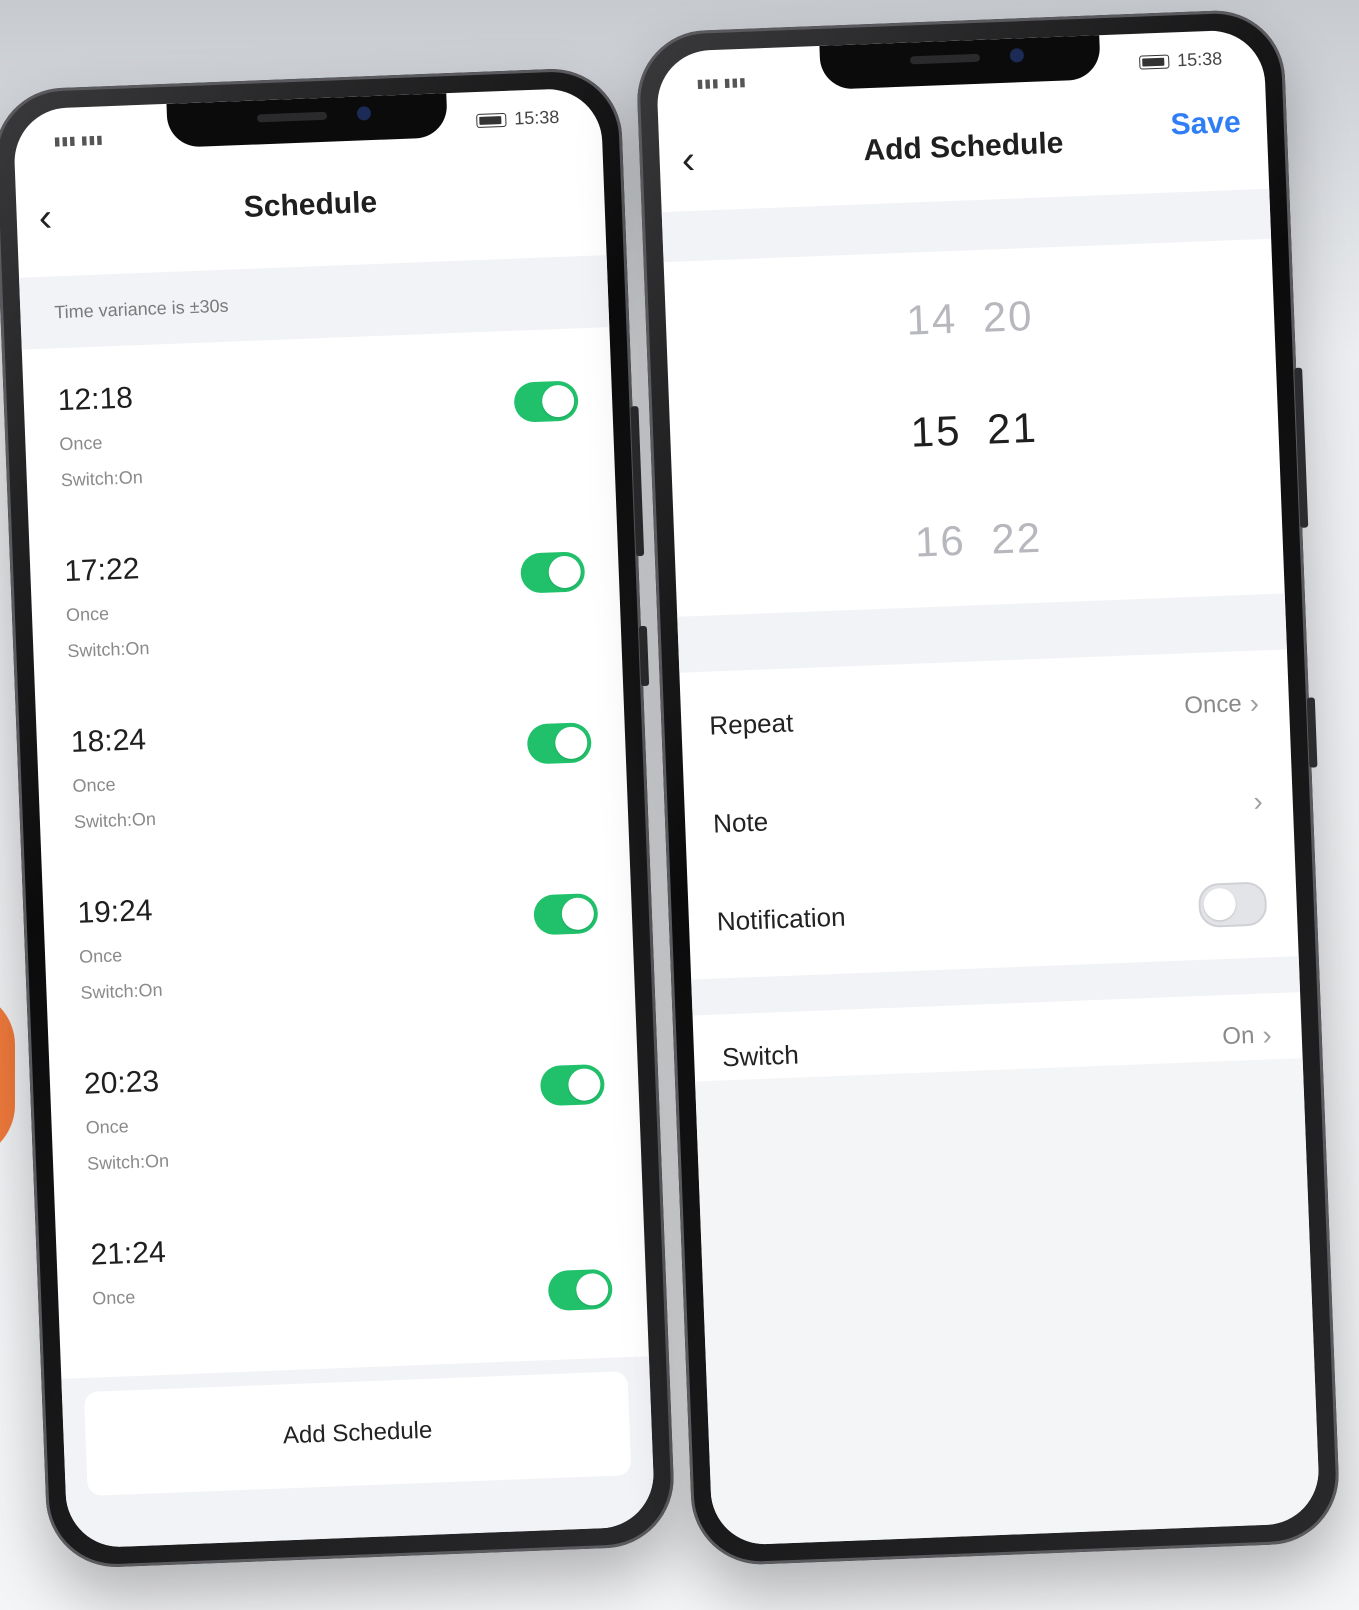 This screenshot has width=1359, height=1610. I want to click on note-value-wrap: ›, so click(1258, 801).